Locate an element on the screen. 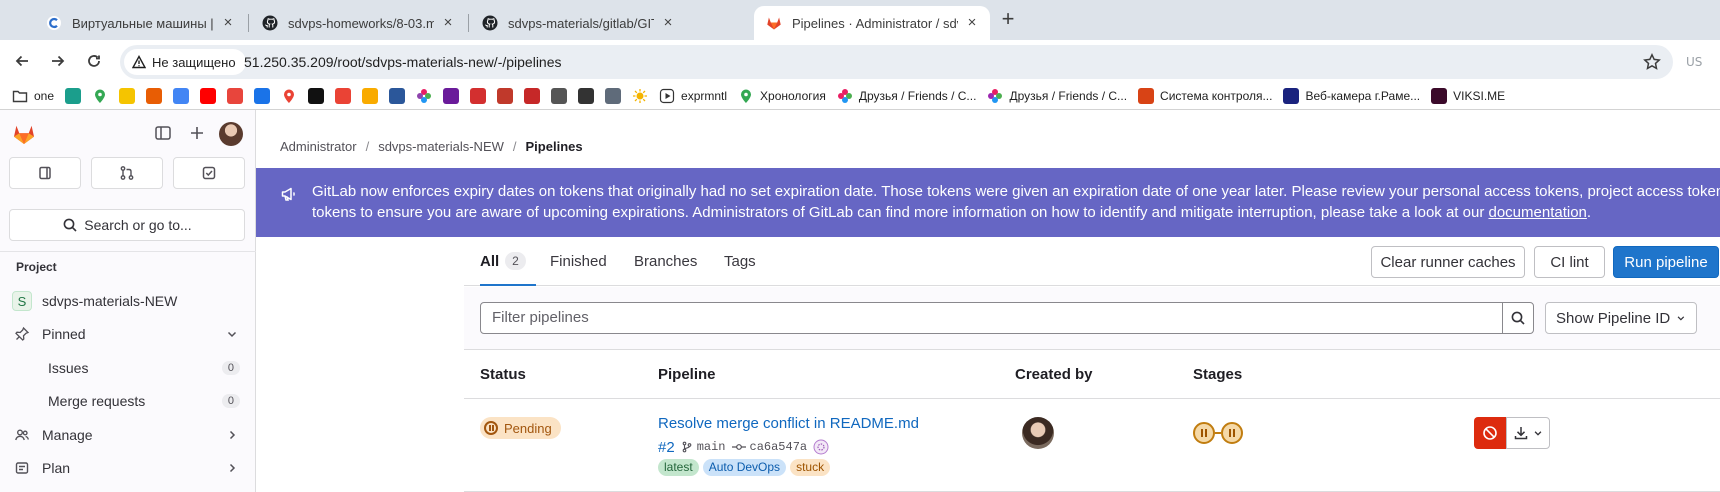  reload-button is located at coordinates (94, 61).